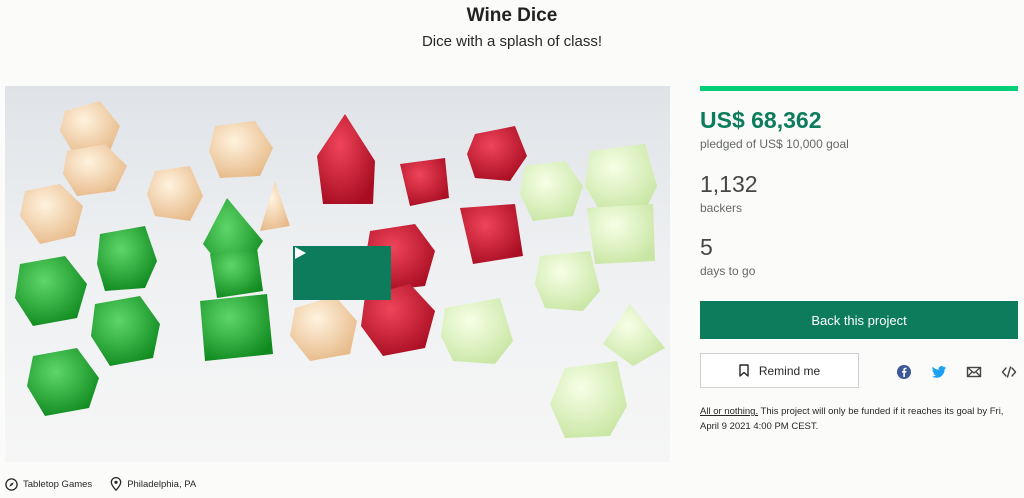 The image size is (1024, 498). Describe the element at coordinates (512, 41) in the screenshot. I see `project-subtitle: Dice with a splash of class!` at that location.